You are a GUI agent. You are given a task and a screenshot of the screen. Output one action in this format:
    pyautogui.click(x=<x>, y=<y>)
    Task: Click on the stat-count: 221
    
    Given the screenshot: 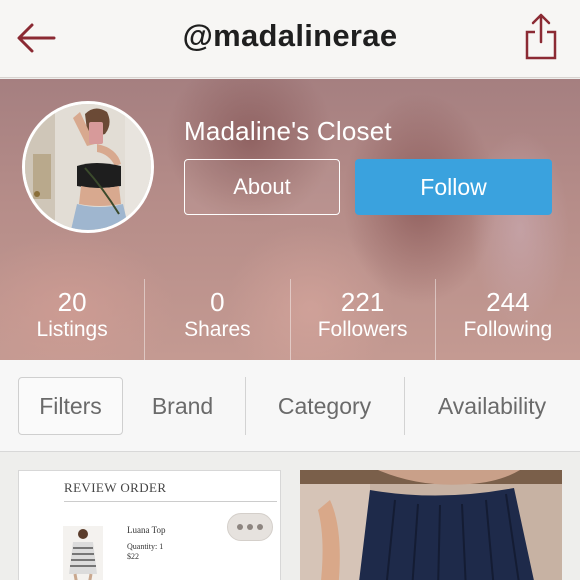 What is the action you would take?
    pyautogui.click(x=362, y=302)
    